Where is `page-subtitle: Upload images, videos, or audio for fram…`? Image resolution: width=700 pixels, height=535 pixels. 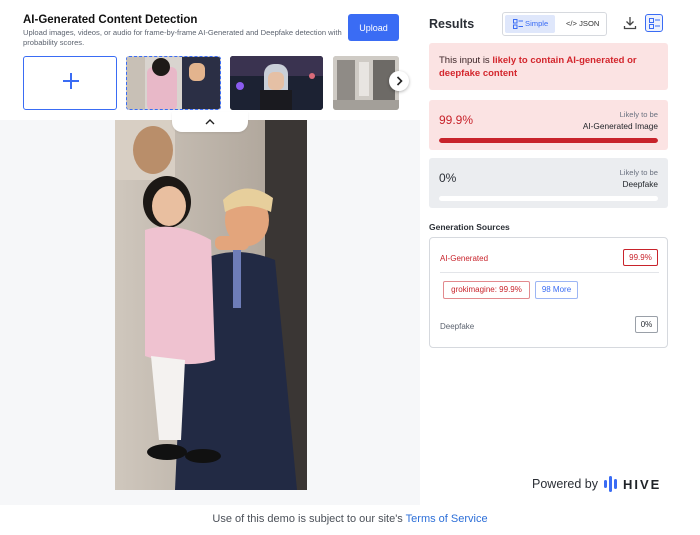
page-subtitle: Upload images, videos, or audio for fram… is located at coordinates (182, 37).